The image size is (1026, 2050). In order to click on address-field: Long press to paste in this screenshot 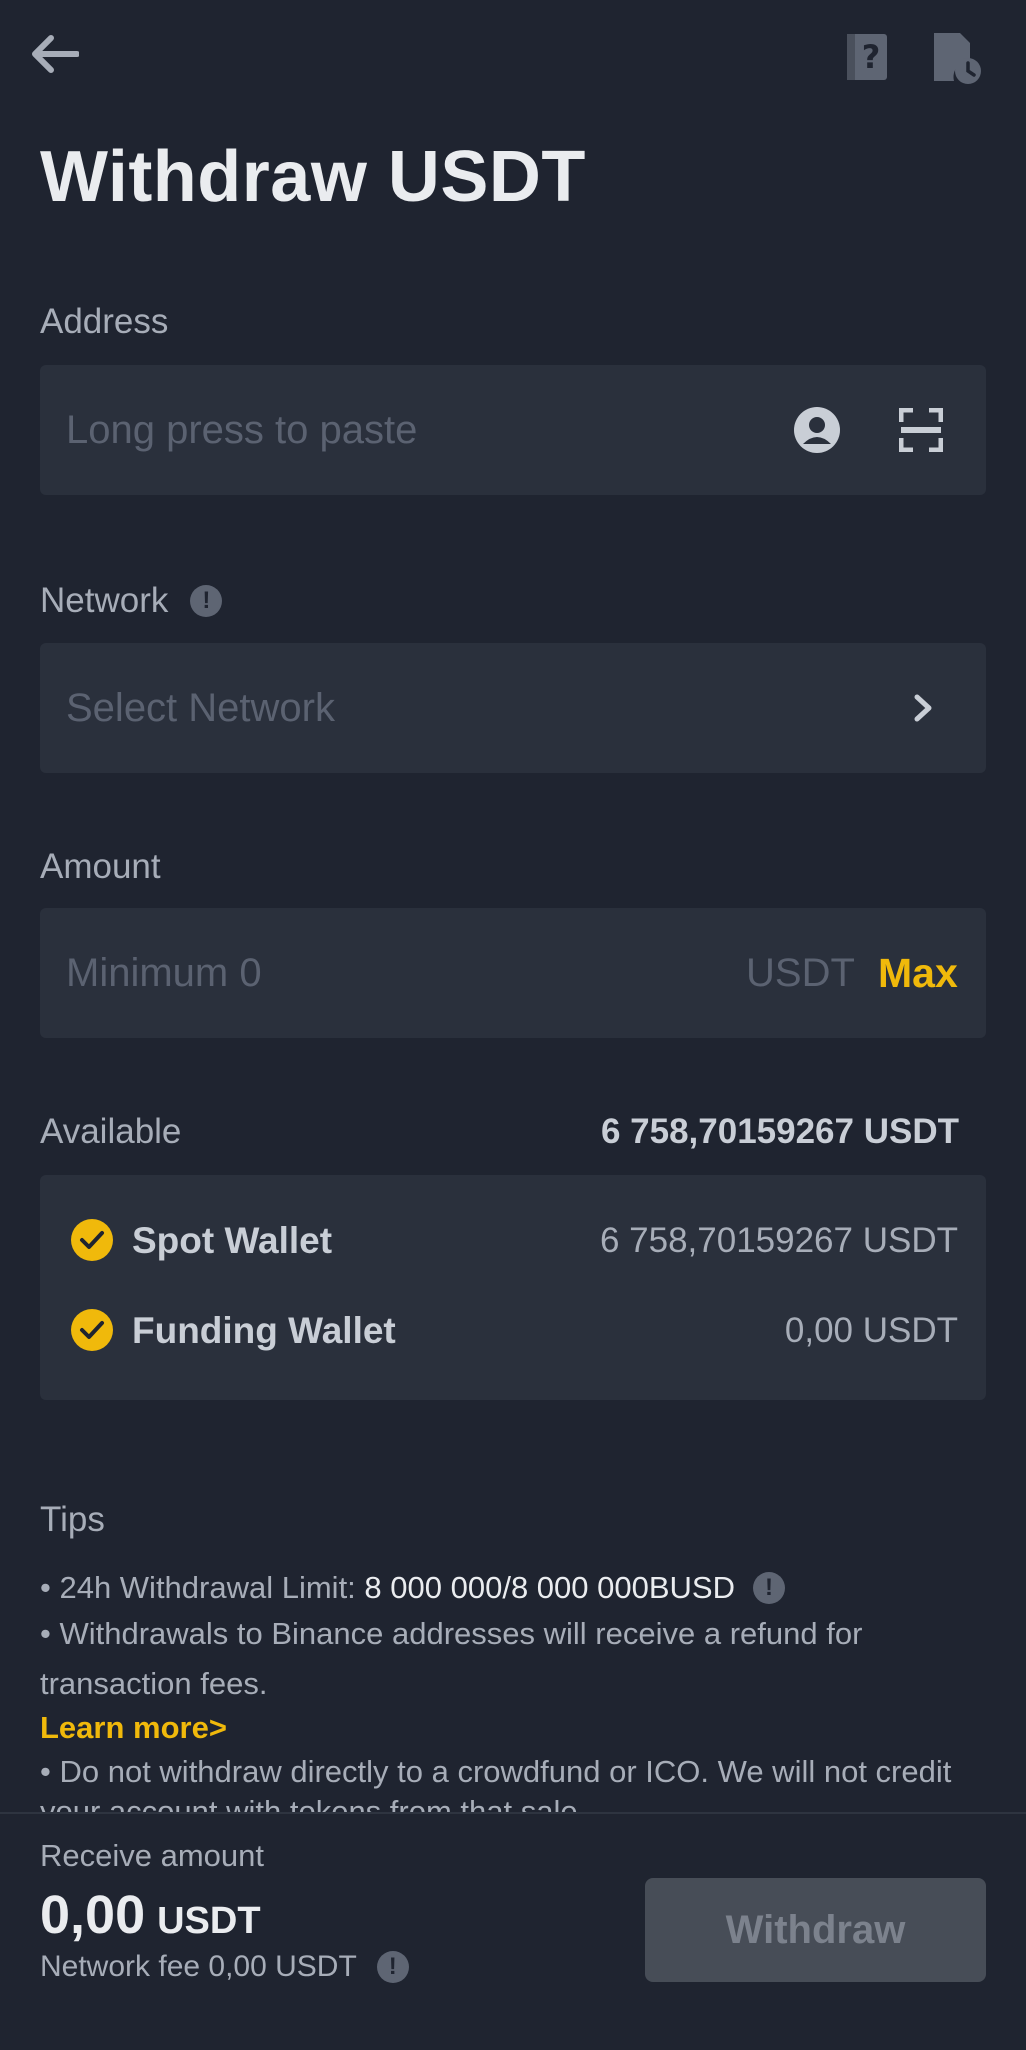, I will do `click(513, 430)`.